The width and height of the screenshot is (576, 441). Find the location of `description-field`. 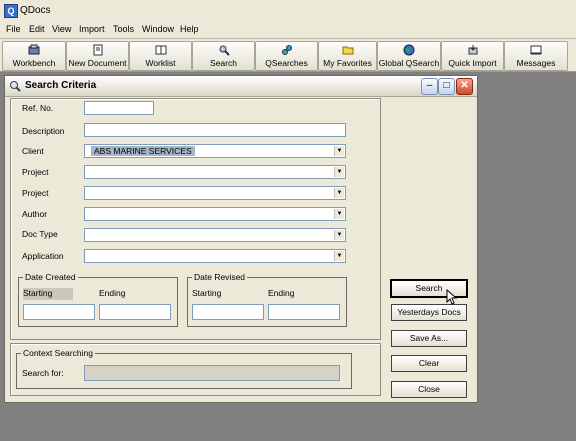

description-field is located at coordinates (215, 130).